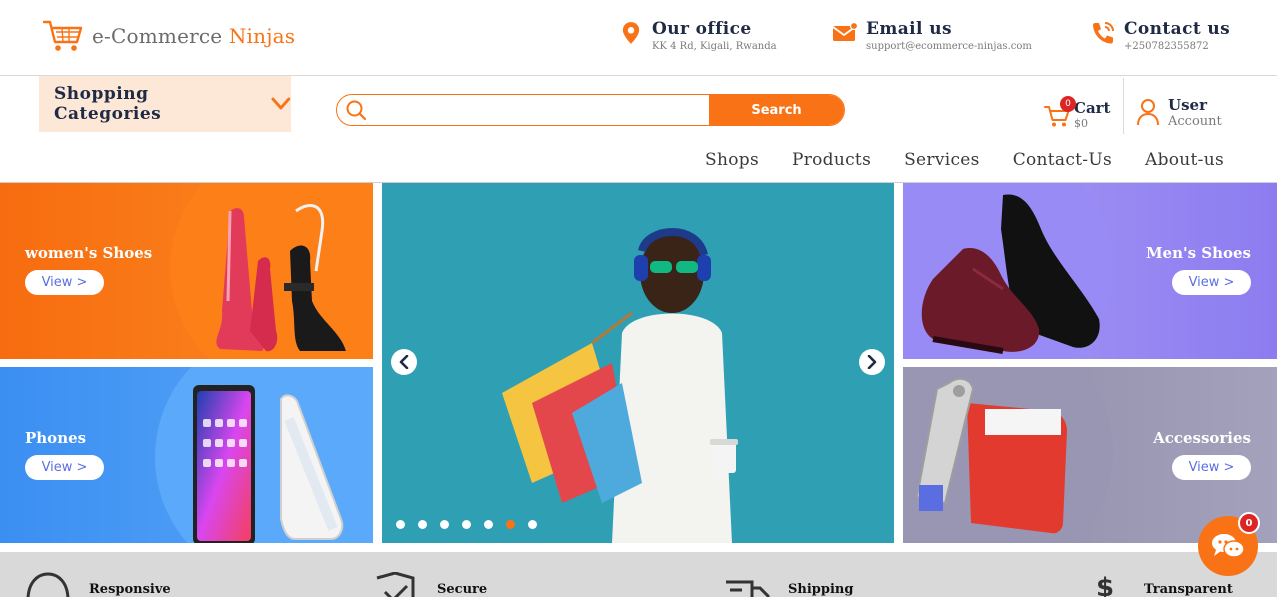 The width and height of the screenshot is (1277, 597). Describe the element at coordinates (395, 584) in the screenshot. I see `shield-check-icon` at that location.